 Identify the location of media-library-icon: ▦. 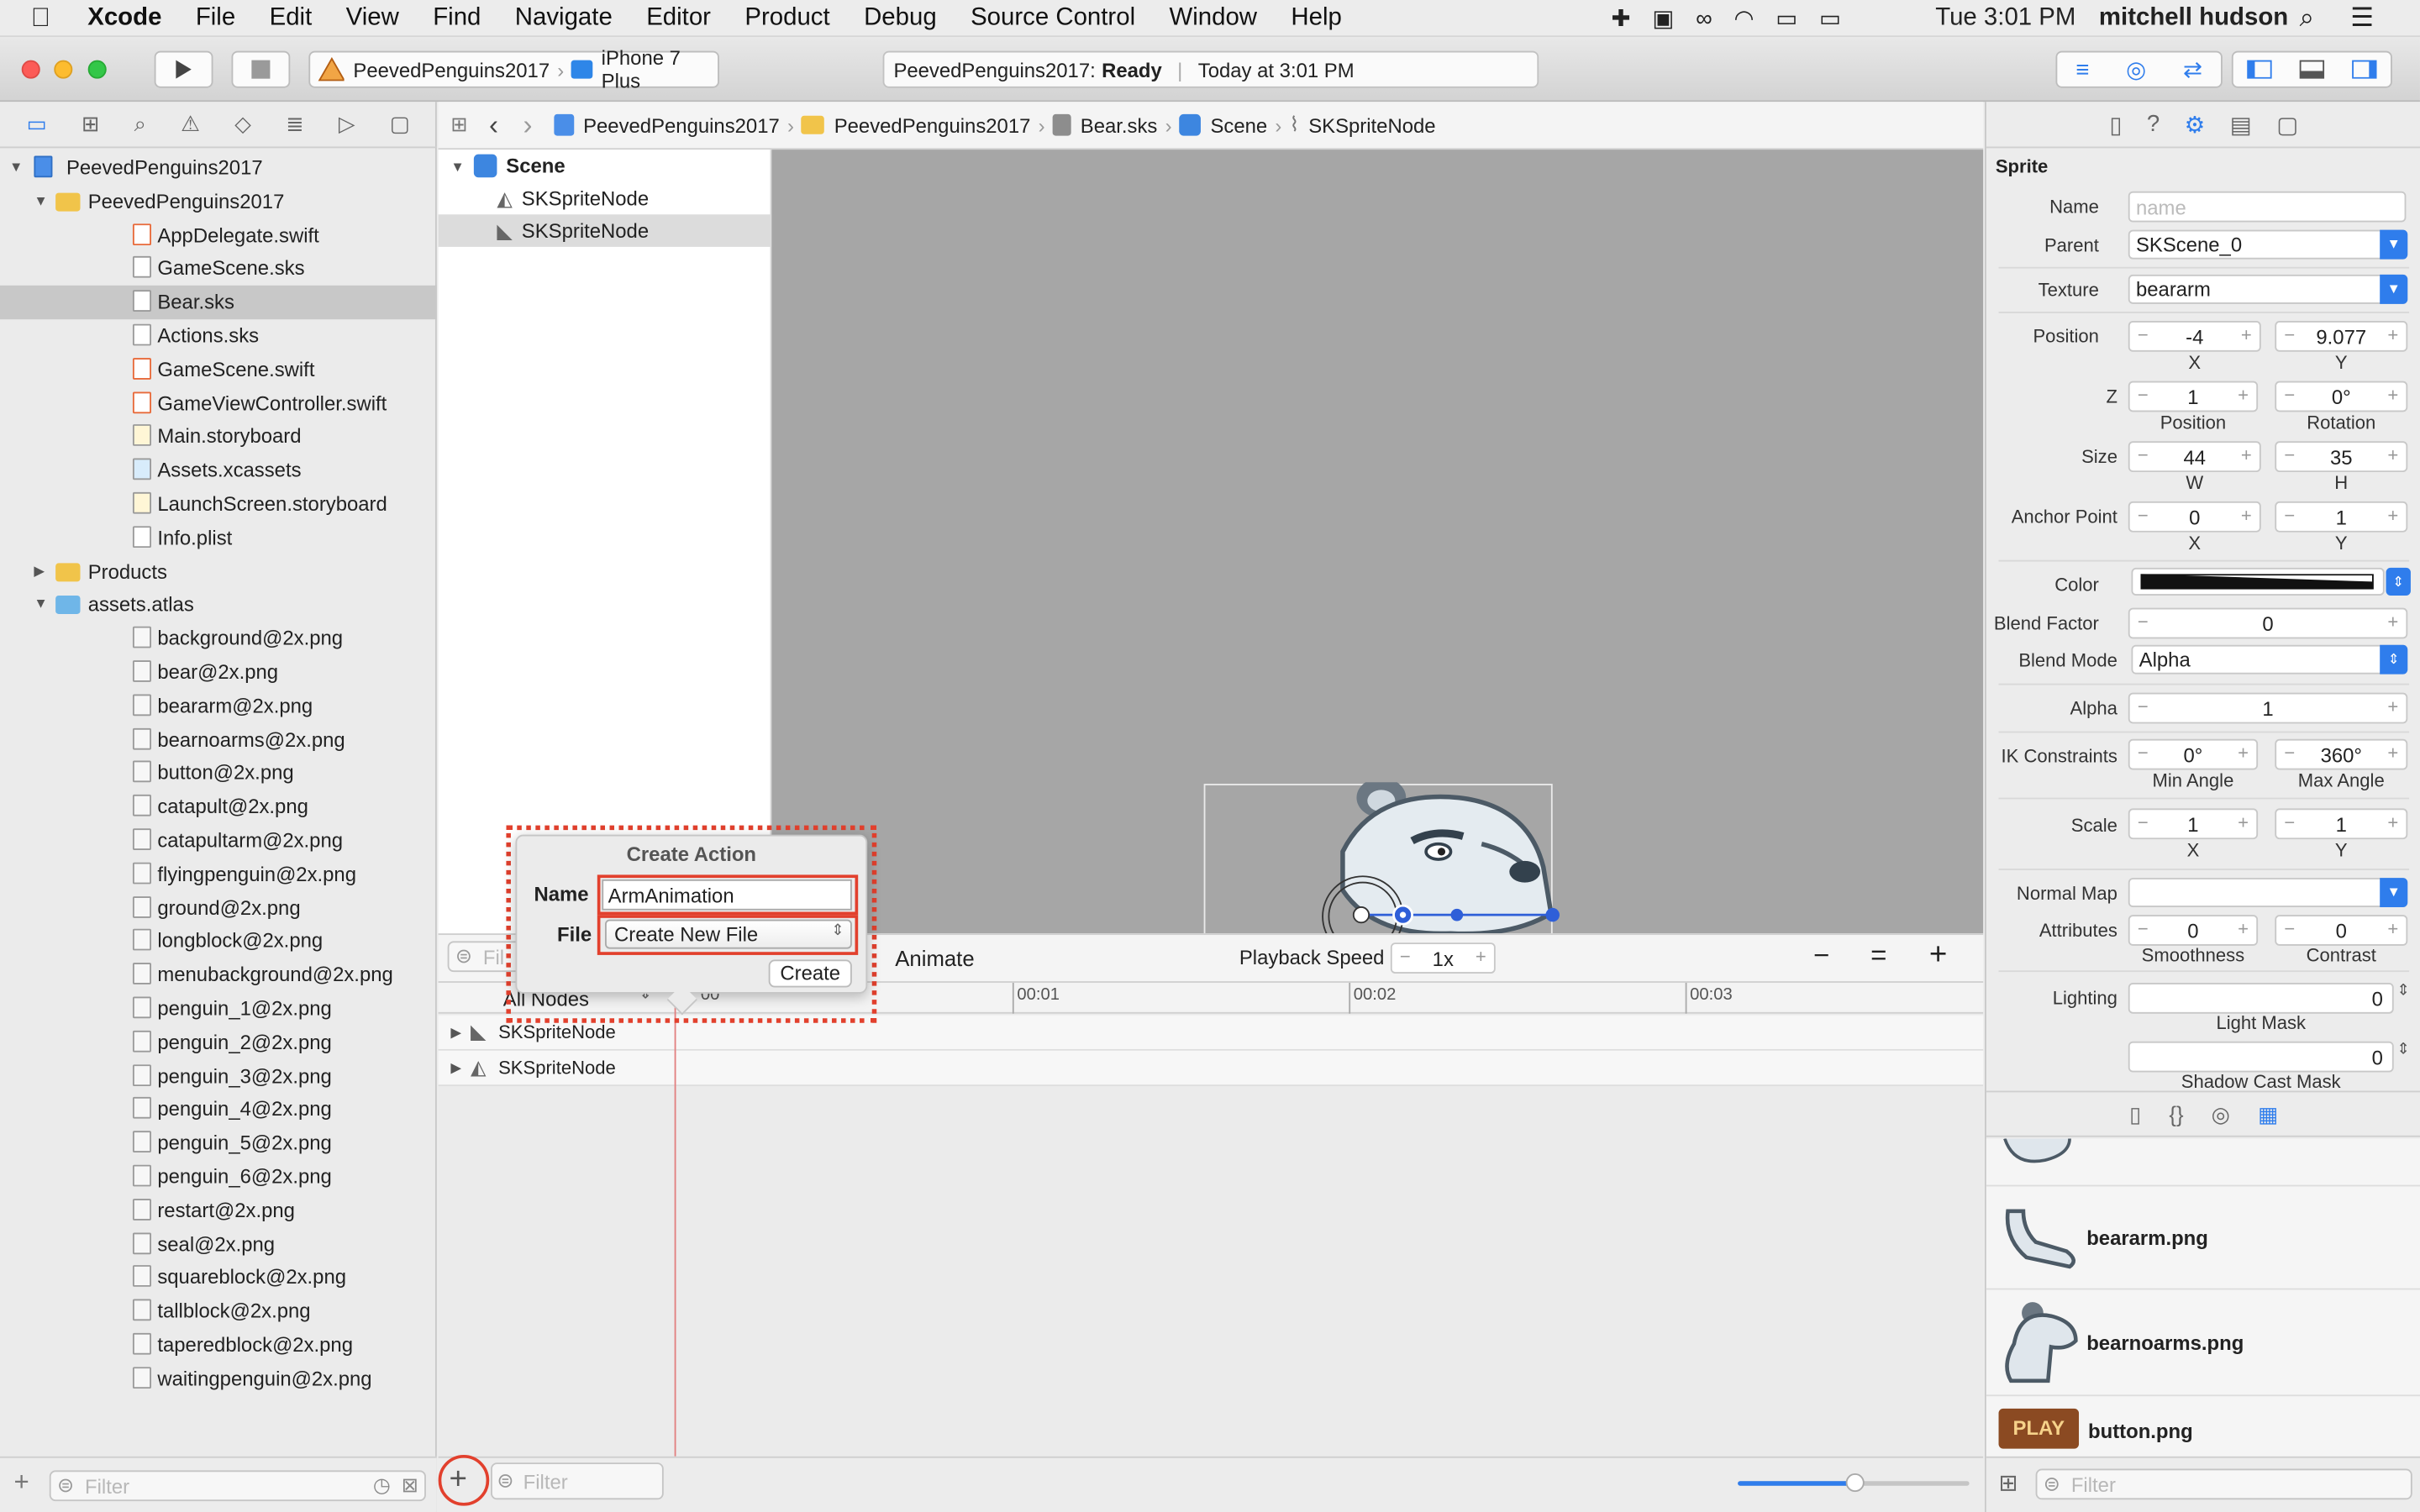
(2268, 1113).